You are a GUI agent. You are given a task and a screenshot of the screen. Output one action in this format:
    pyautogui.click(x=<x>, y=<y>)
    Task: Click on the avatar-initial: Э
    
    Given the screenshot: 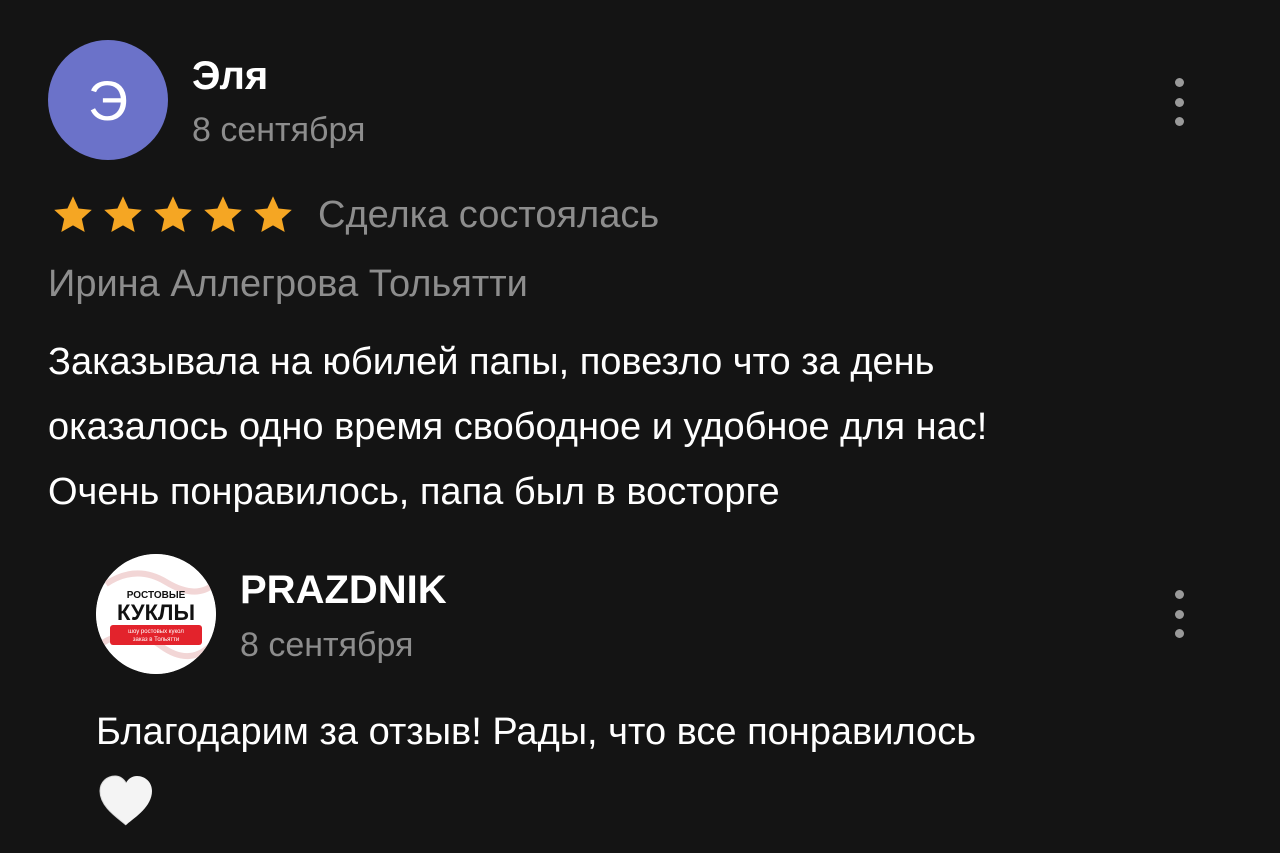 What is the action you would take?
    pyautogui.click(x=108, y=100)
    